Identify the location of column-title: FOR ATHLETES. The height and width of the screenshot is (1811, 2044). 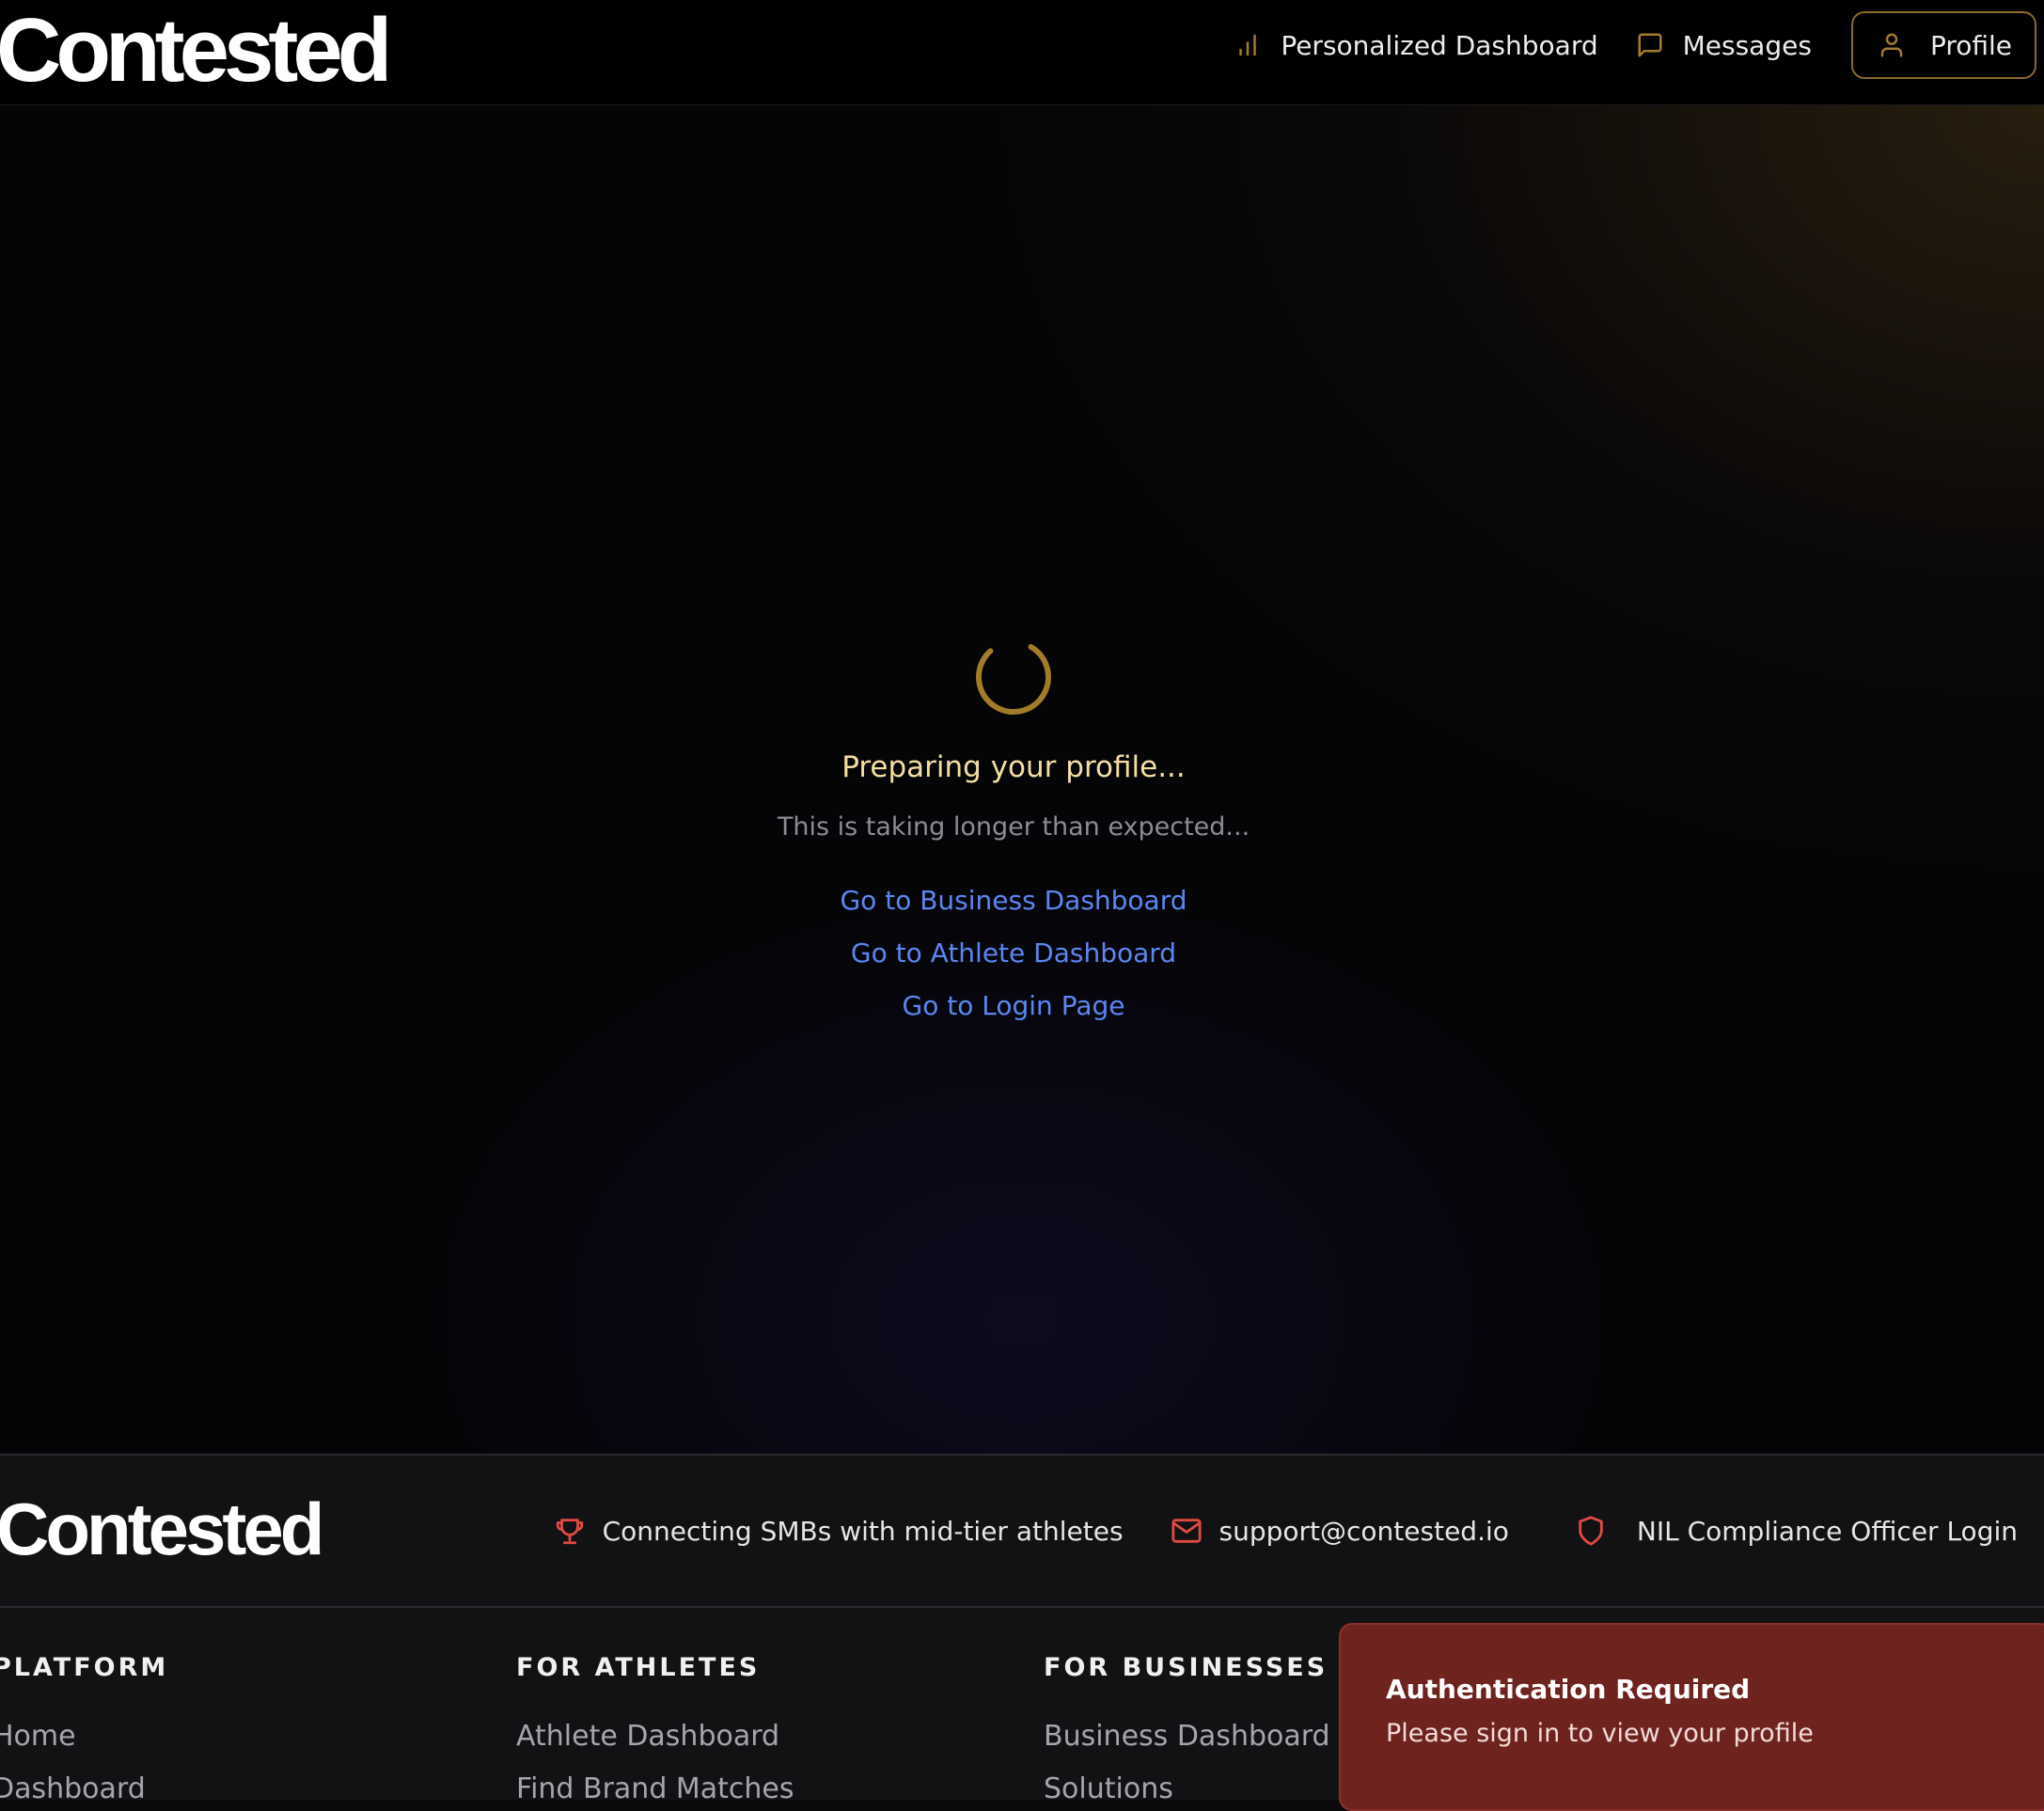
(638, 1667).